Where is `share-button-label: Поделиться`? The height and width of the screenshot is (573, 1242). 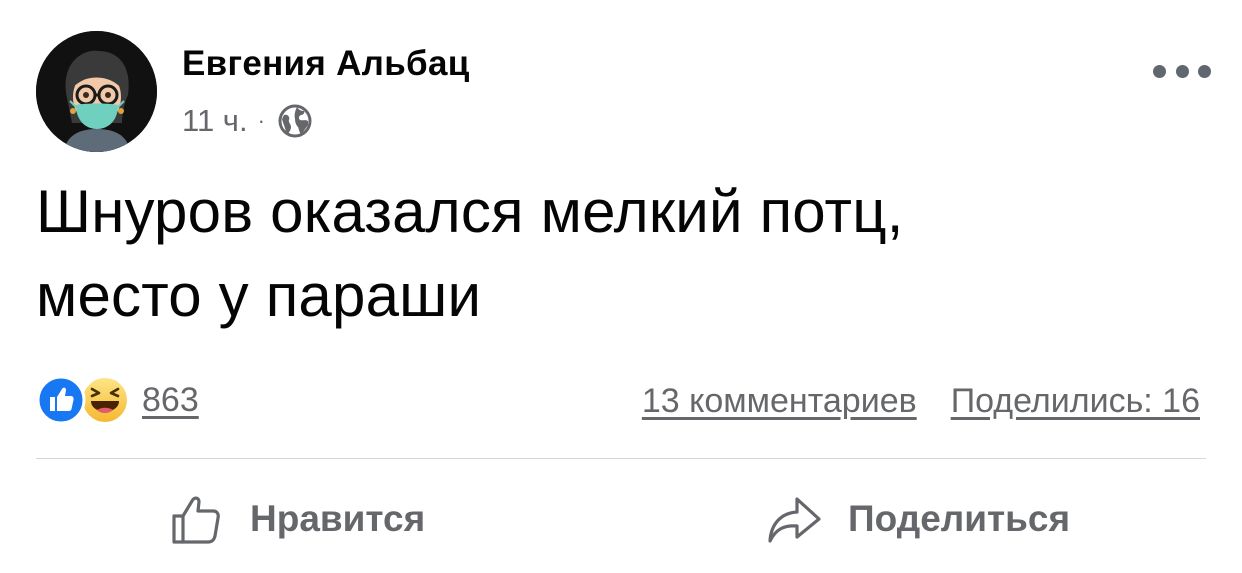 share-button-label: Поделиться is located at coordinates (959, 518).